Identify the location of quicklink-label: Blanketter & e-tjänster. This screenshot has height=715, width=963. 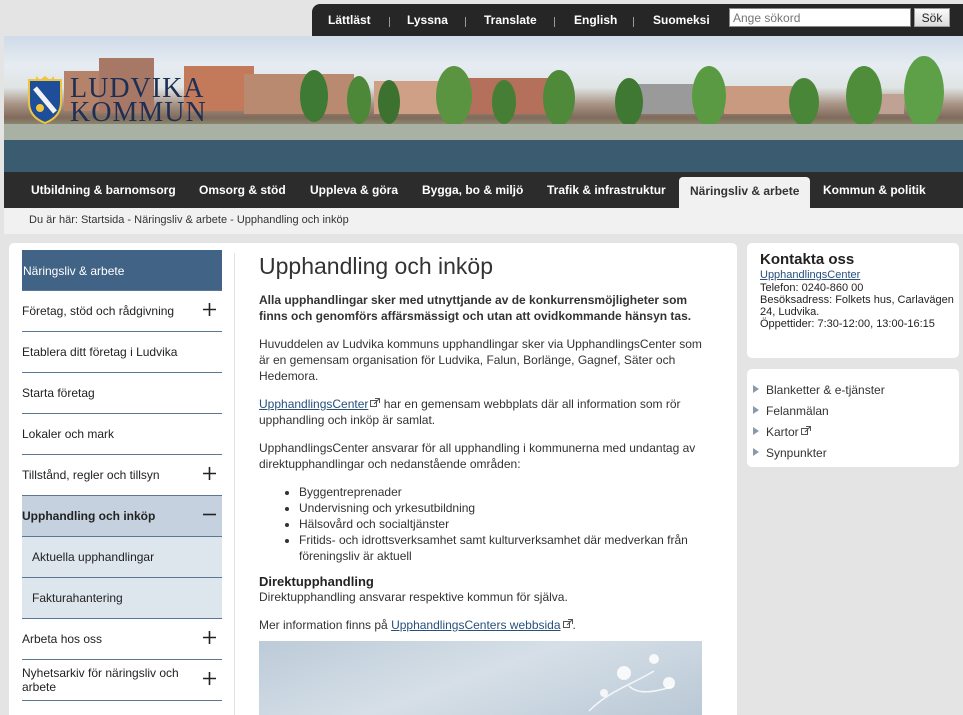
(825, 390).